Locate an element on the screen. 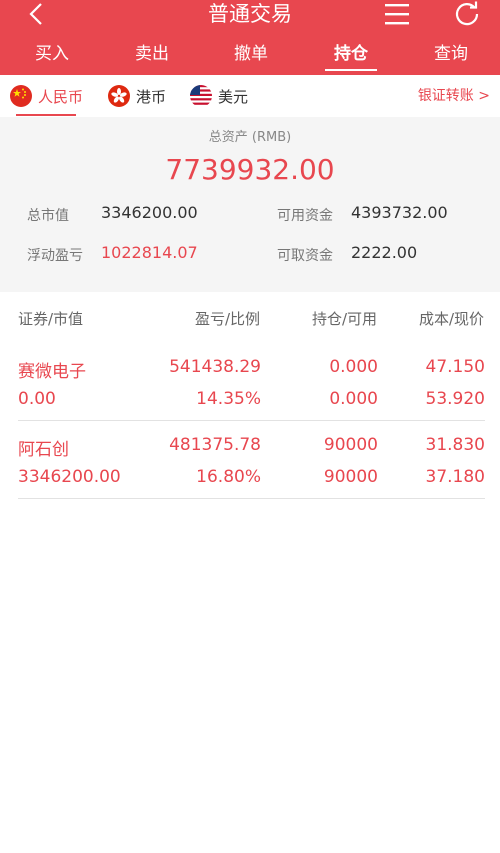 The image size is (500, 853). profit-loss-ratio: 14.35% is located at coordinates (228, 399).